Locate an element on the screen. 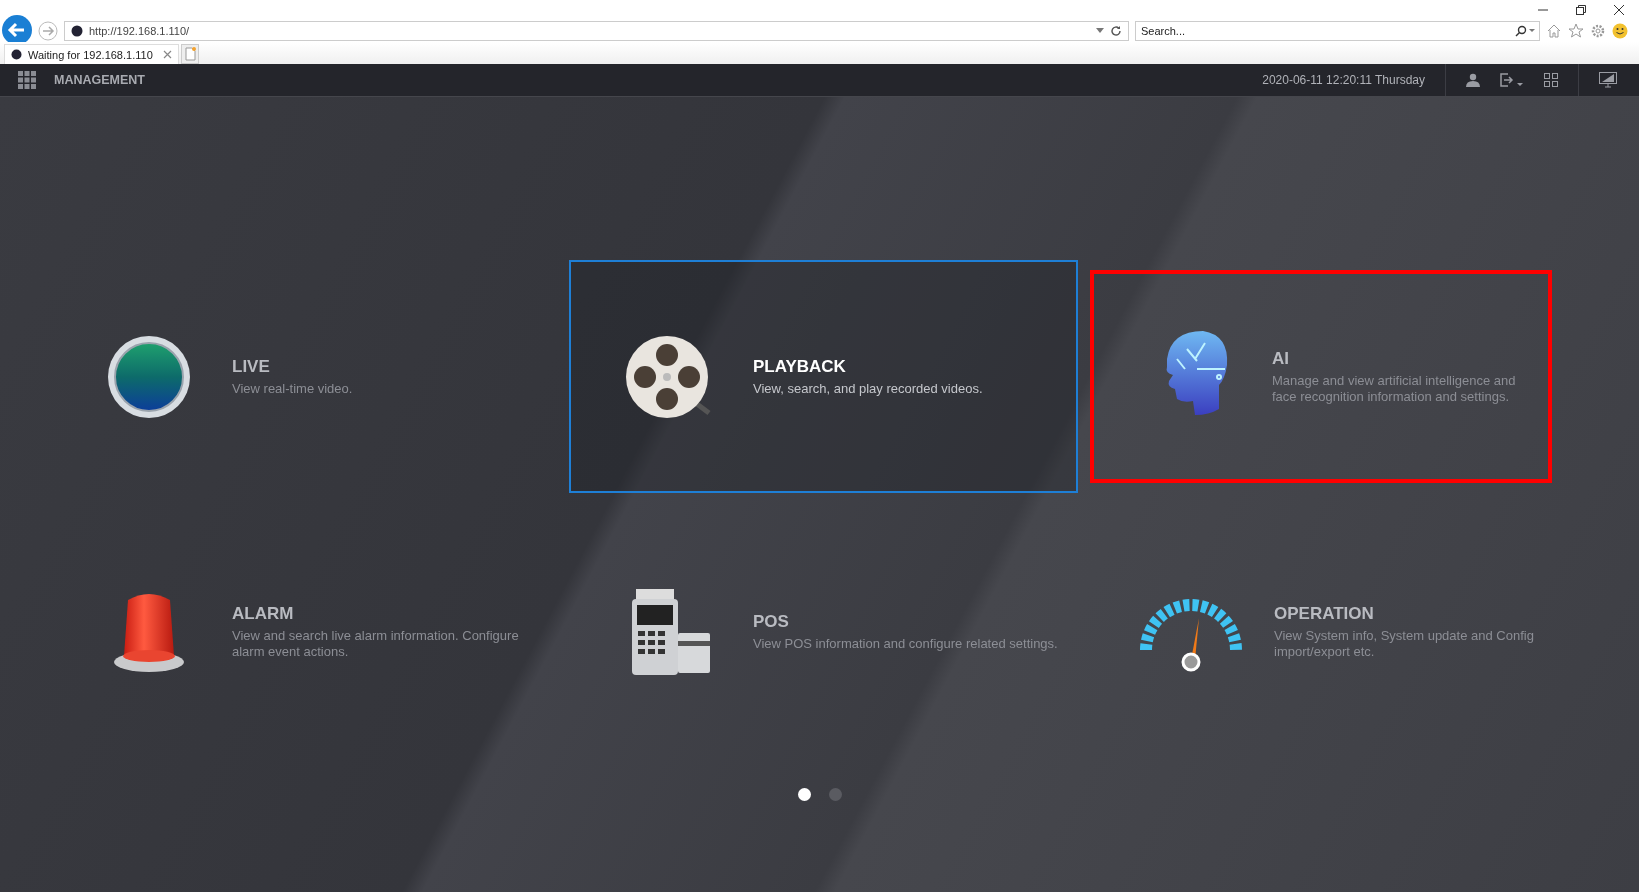 The height and width of the screenshot is (892, 1639). module-title: ALARM is located at coordinates (263, 613).